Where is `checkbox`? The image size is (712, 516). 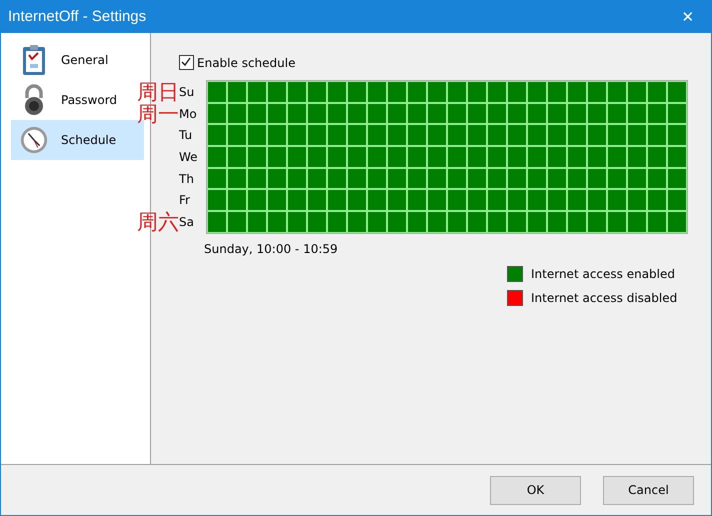 checkbox is located at coordinates (186, 62).